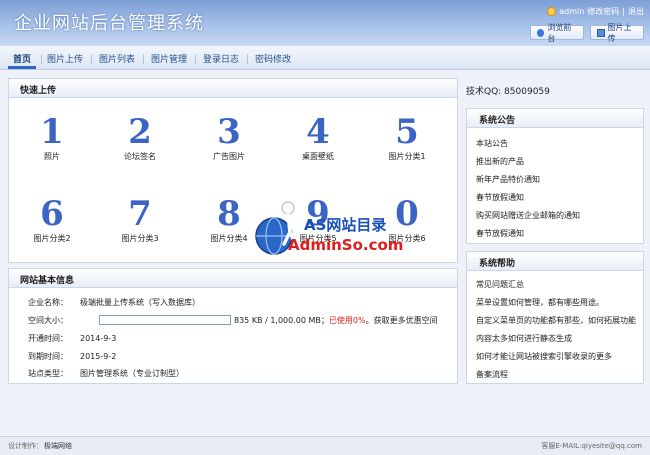  What do you see at coordinates (500, 284) in the screenshot?
I see `help-item: 常见问题汇总` at bounding box center [500, 284].